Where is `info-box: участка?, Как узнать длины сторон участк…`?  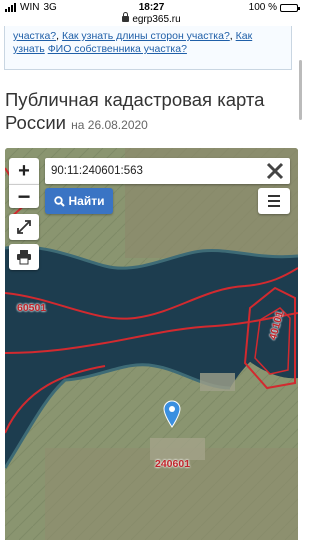
info-box: участка?, Как узнать длины сторон участк… is located at coordinates (148, 48).